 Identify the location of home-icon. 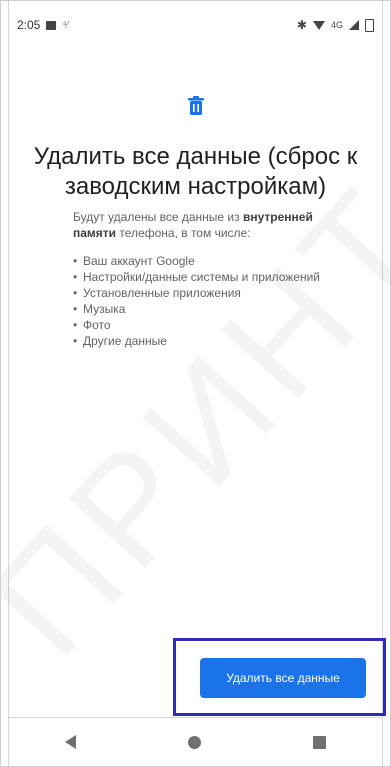
(194, 742).